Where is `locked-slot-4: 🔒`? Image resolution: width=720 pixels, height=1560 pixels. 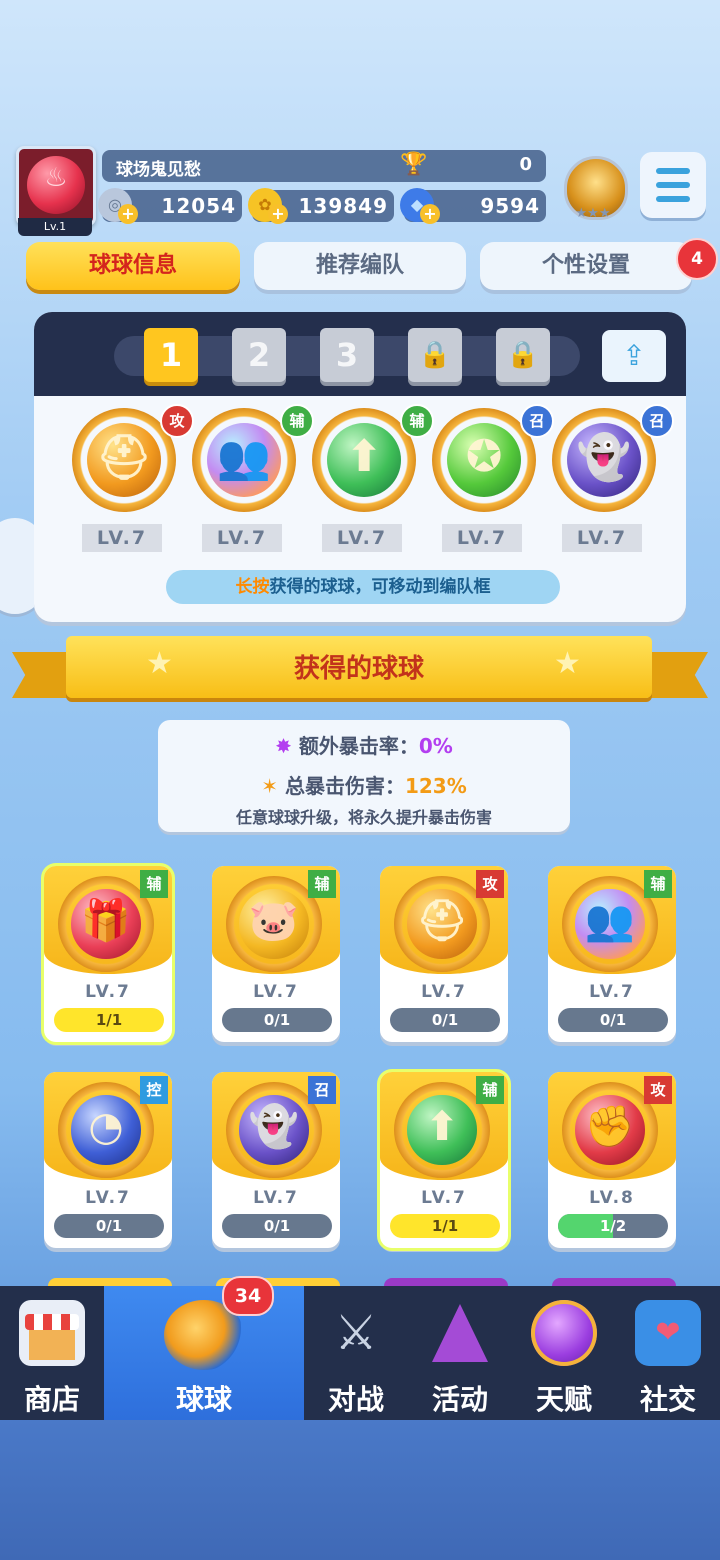 locked-slot-4: 🔒 is located at coordinates (435, 355).